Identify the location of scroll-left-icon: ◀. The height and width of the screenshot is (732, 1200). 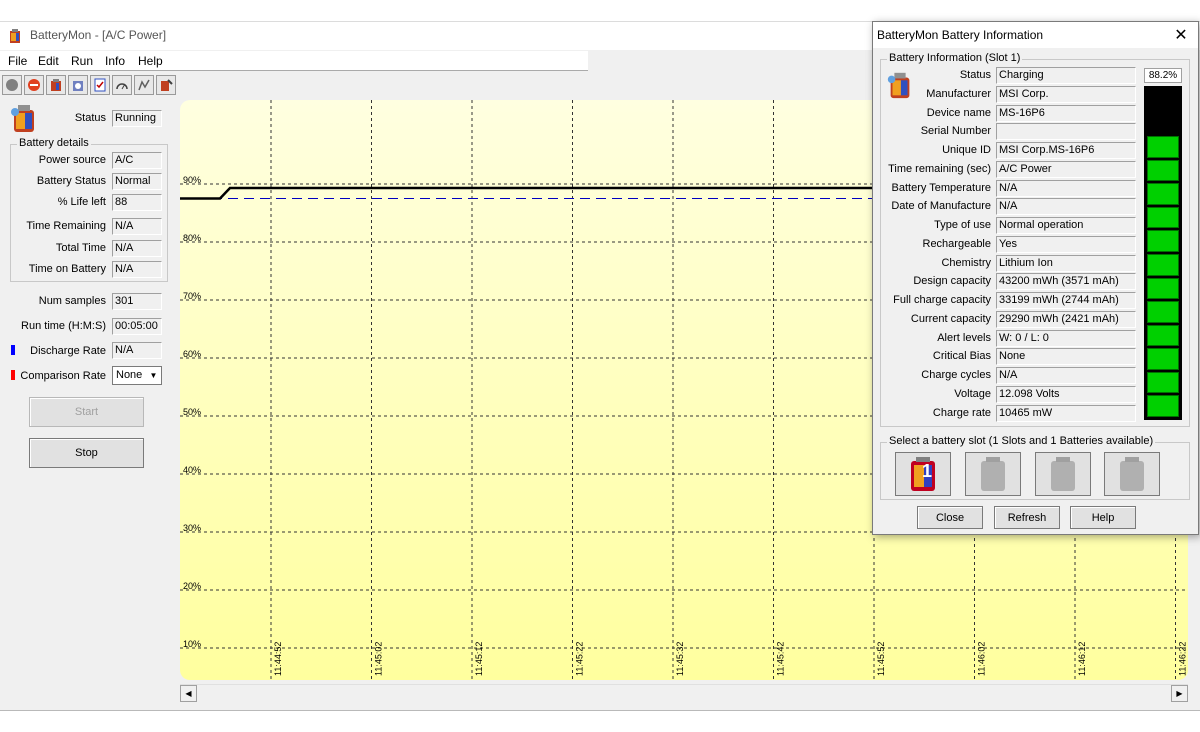
(188, 693).